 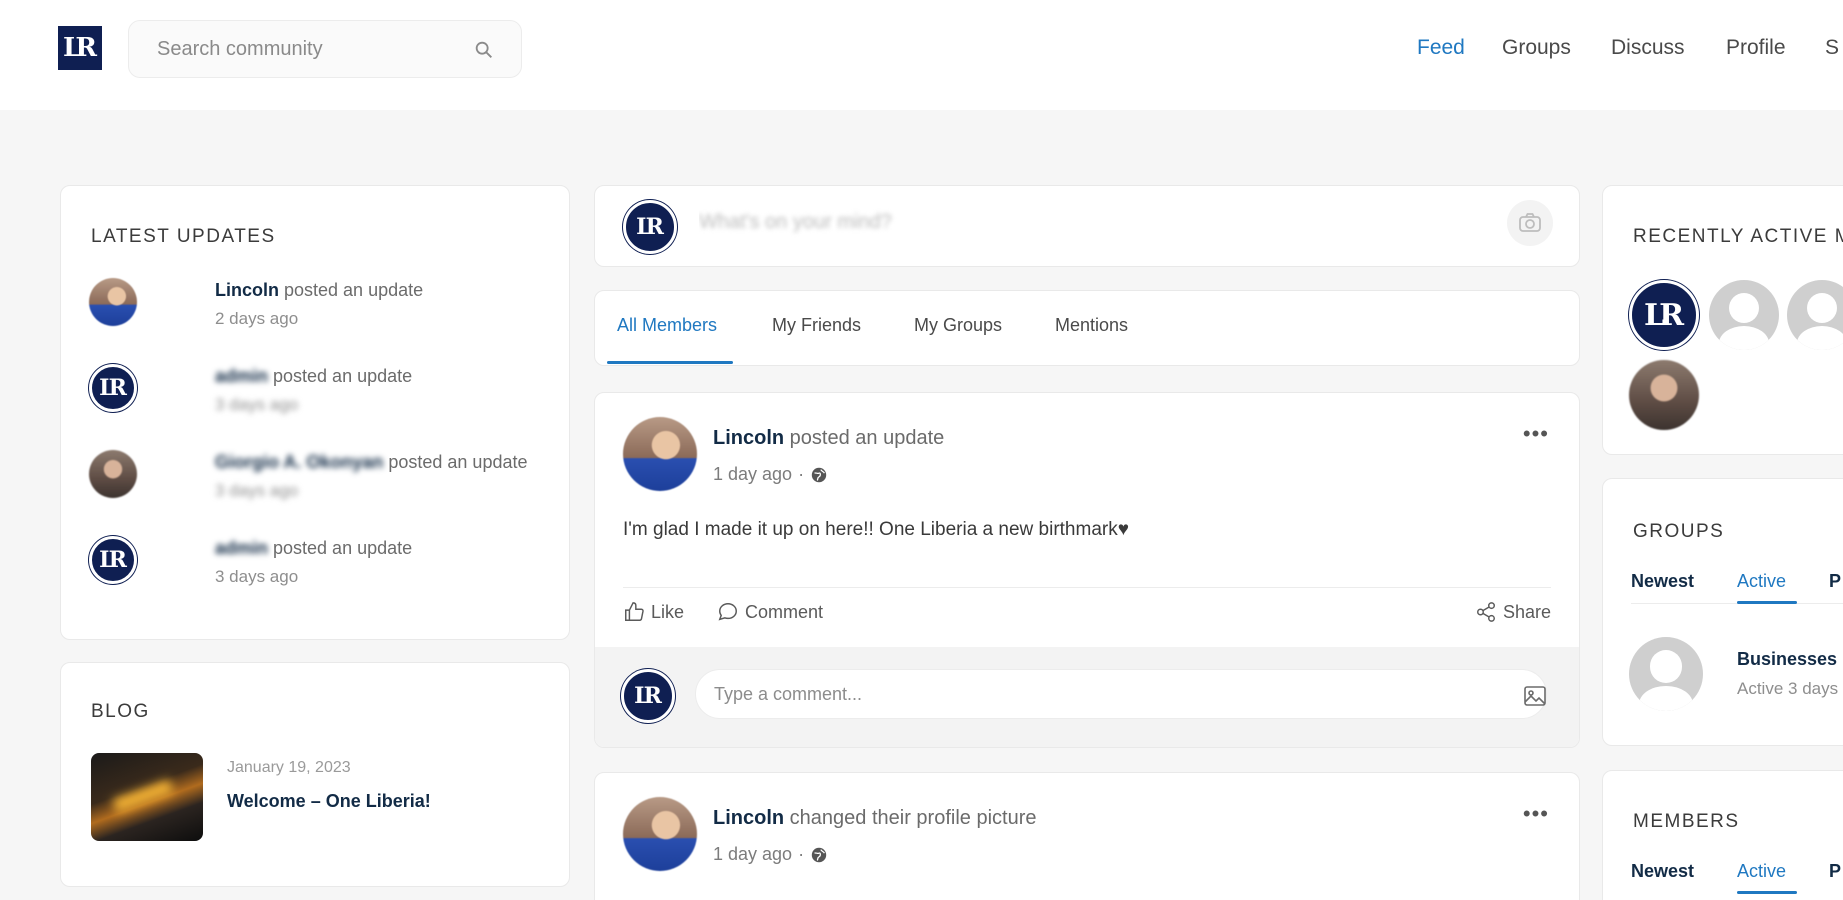 I want to click on groups-tab-popular: P, so click(x=1835, y=581).